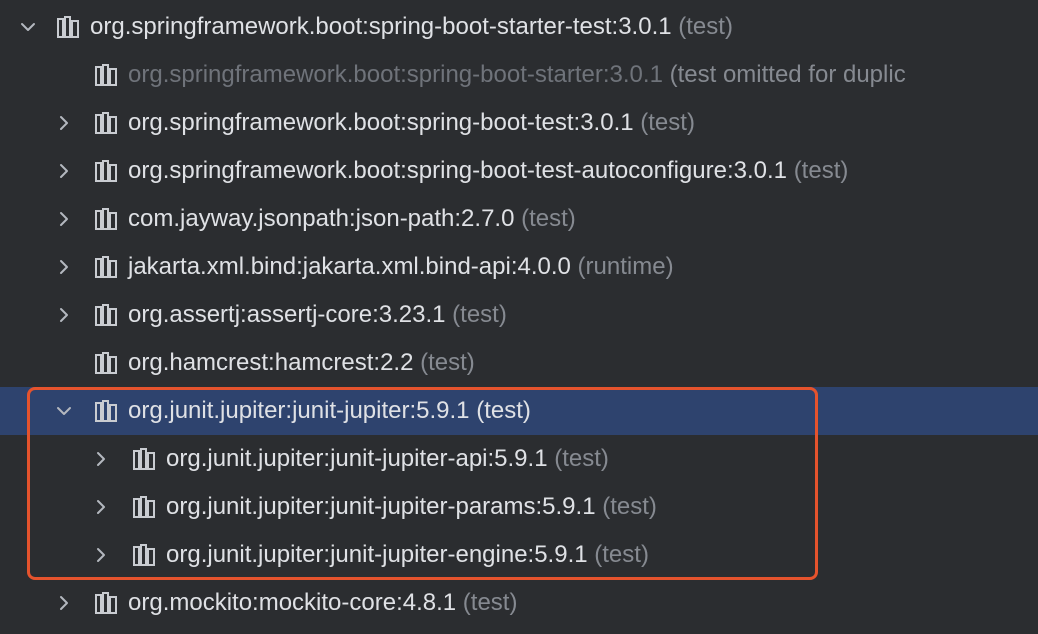 The height and width of the screenshot is (634, 1038). What do you see at coordinates (287, 314) in the screenshot?
I see `dependency-name: org.assertj:assertj-core:3.23.1` at bounding box center [287, 314].